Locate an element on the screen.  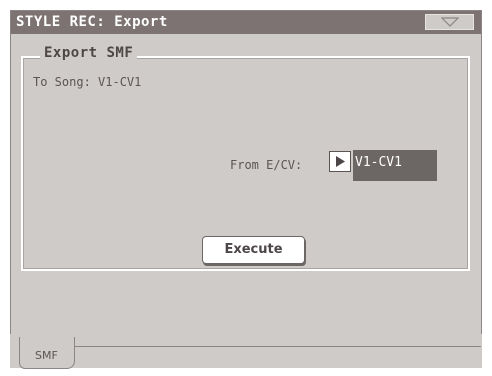
tab-area is located at coordinates (246, 351).